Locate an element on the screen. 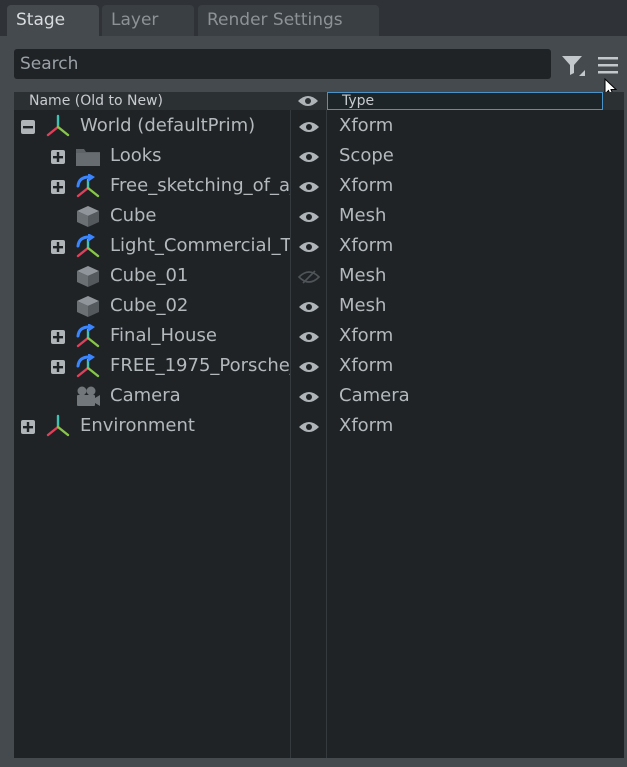  prim-type: Scope is located at coordinates (366, 155).